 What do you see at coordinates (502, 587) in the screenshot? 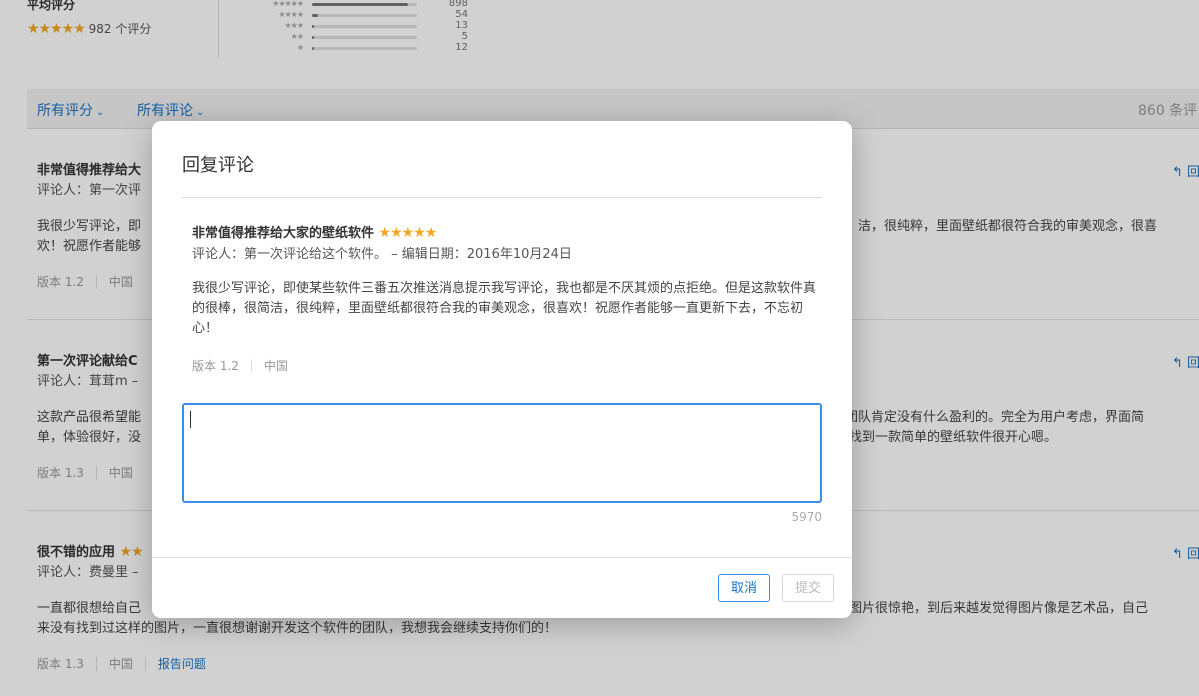
I see `dialog-footer: 取消 提交` at bounding box center [502, 587].